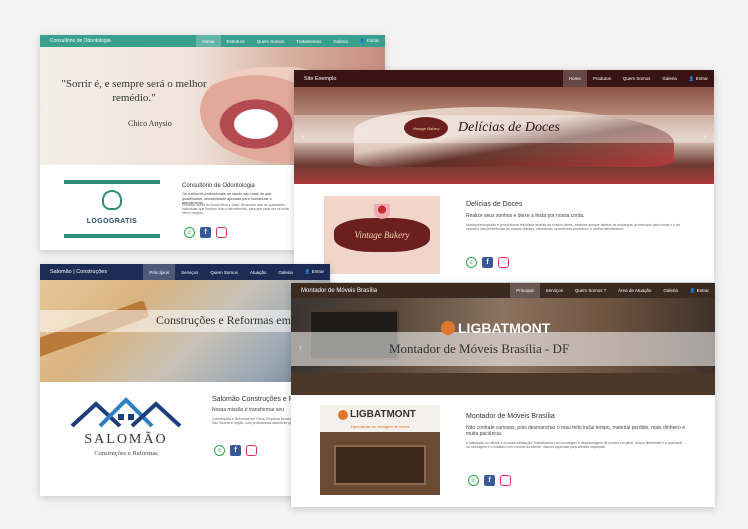 The height and width of the screenshot is (529, 748). I want to click on furniture-brand: Montador de Móveis Brasília, so click(400, 291).